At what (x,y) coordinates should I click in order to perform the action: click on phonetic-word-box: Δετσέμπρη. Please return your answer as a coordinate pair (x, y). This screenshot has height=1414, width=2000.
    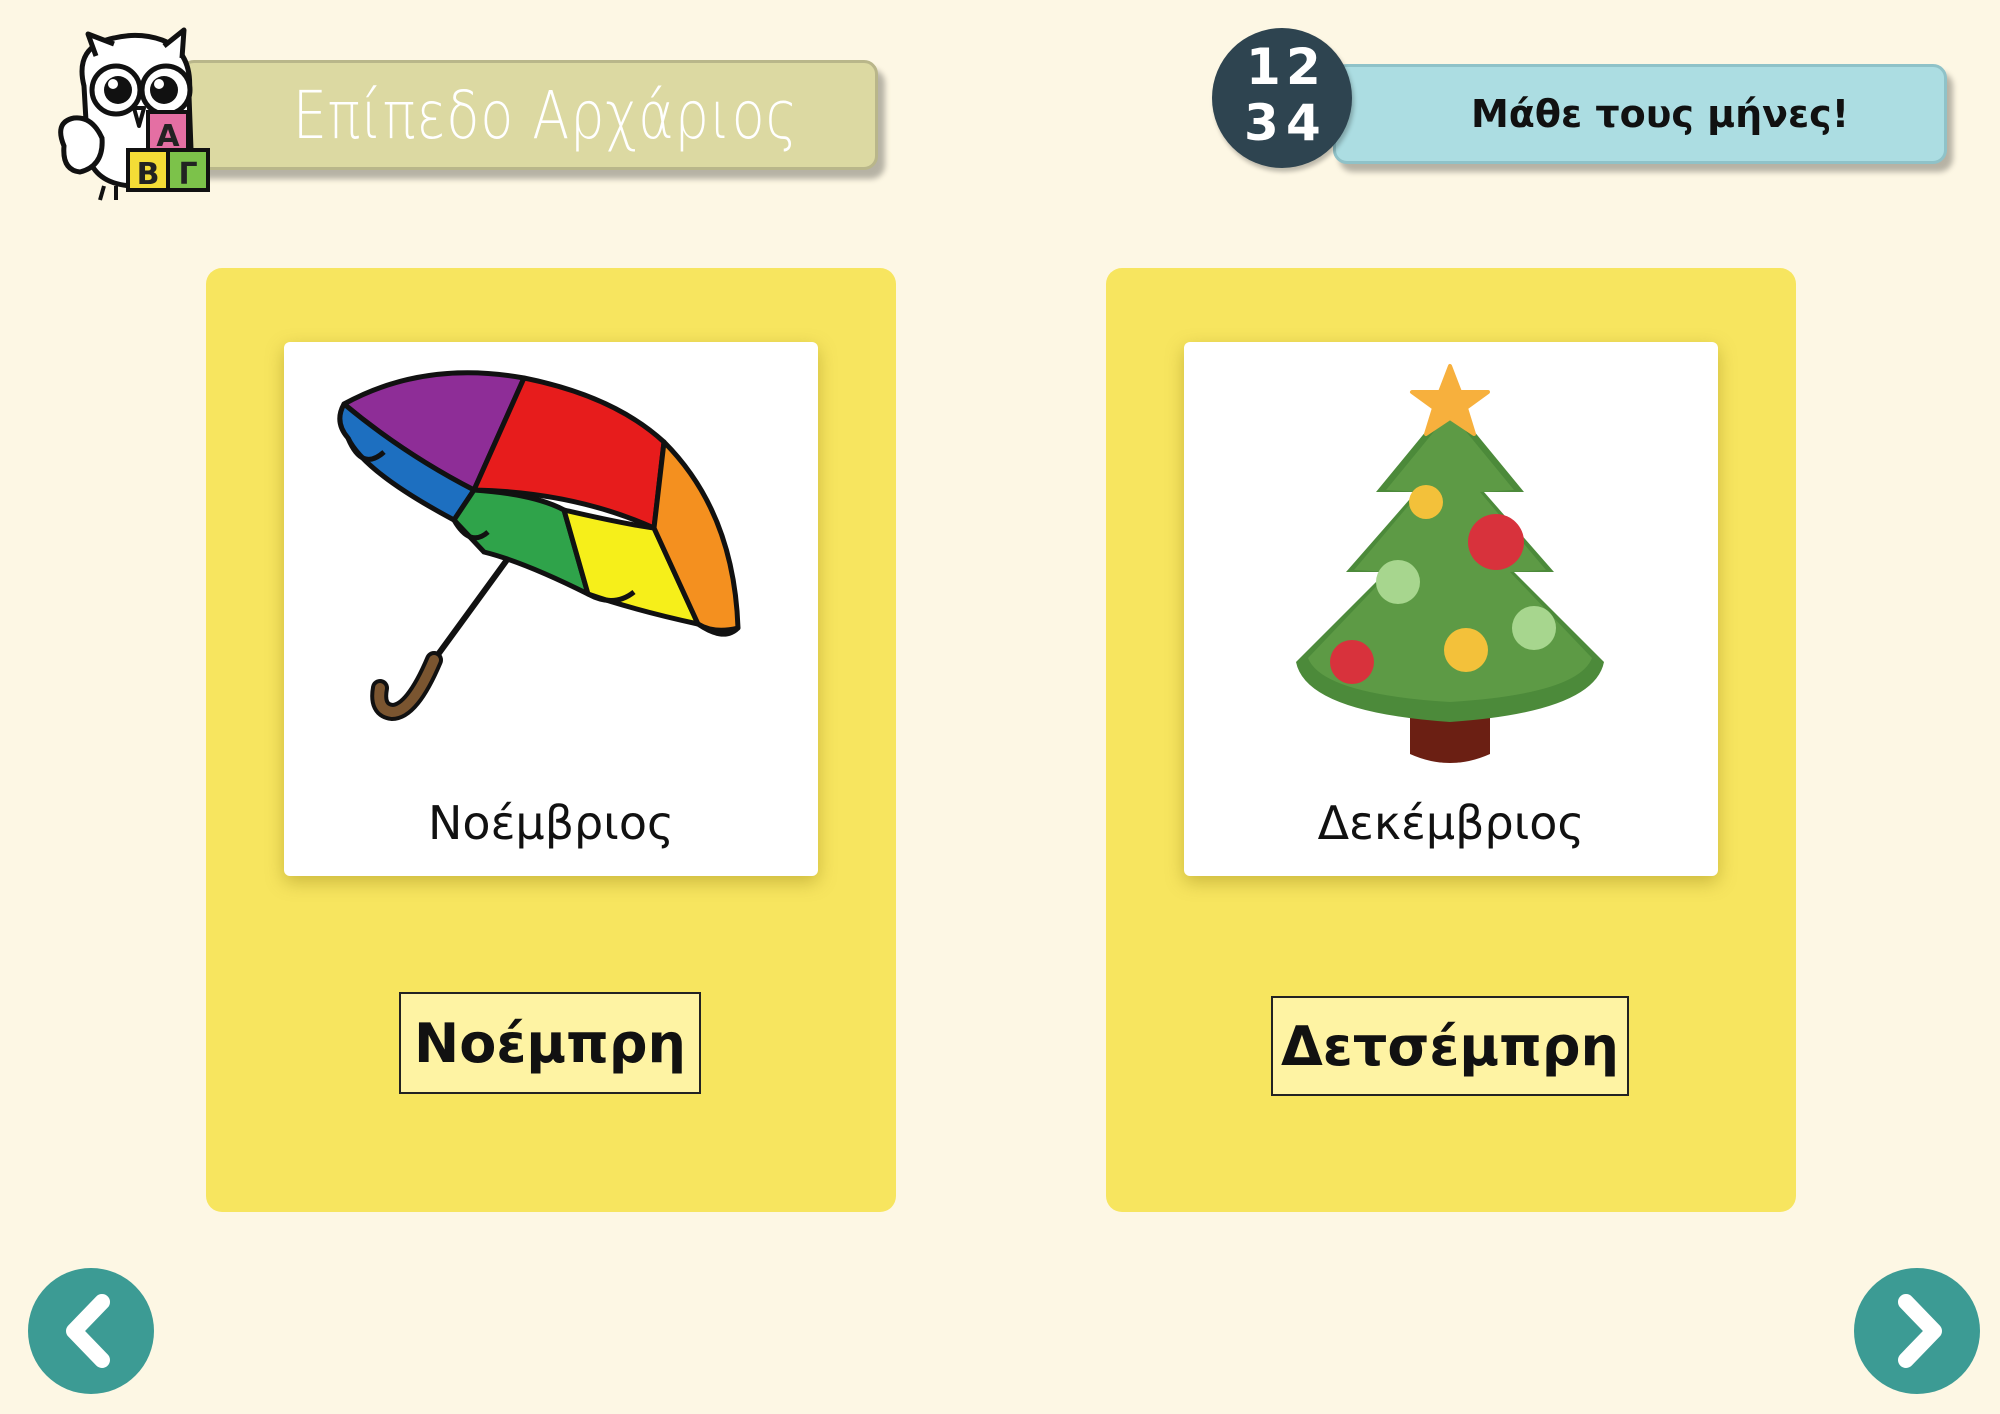
    Looking at the image, I should click on (1450, 1046).